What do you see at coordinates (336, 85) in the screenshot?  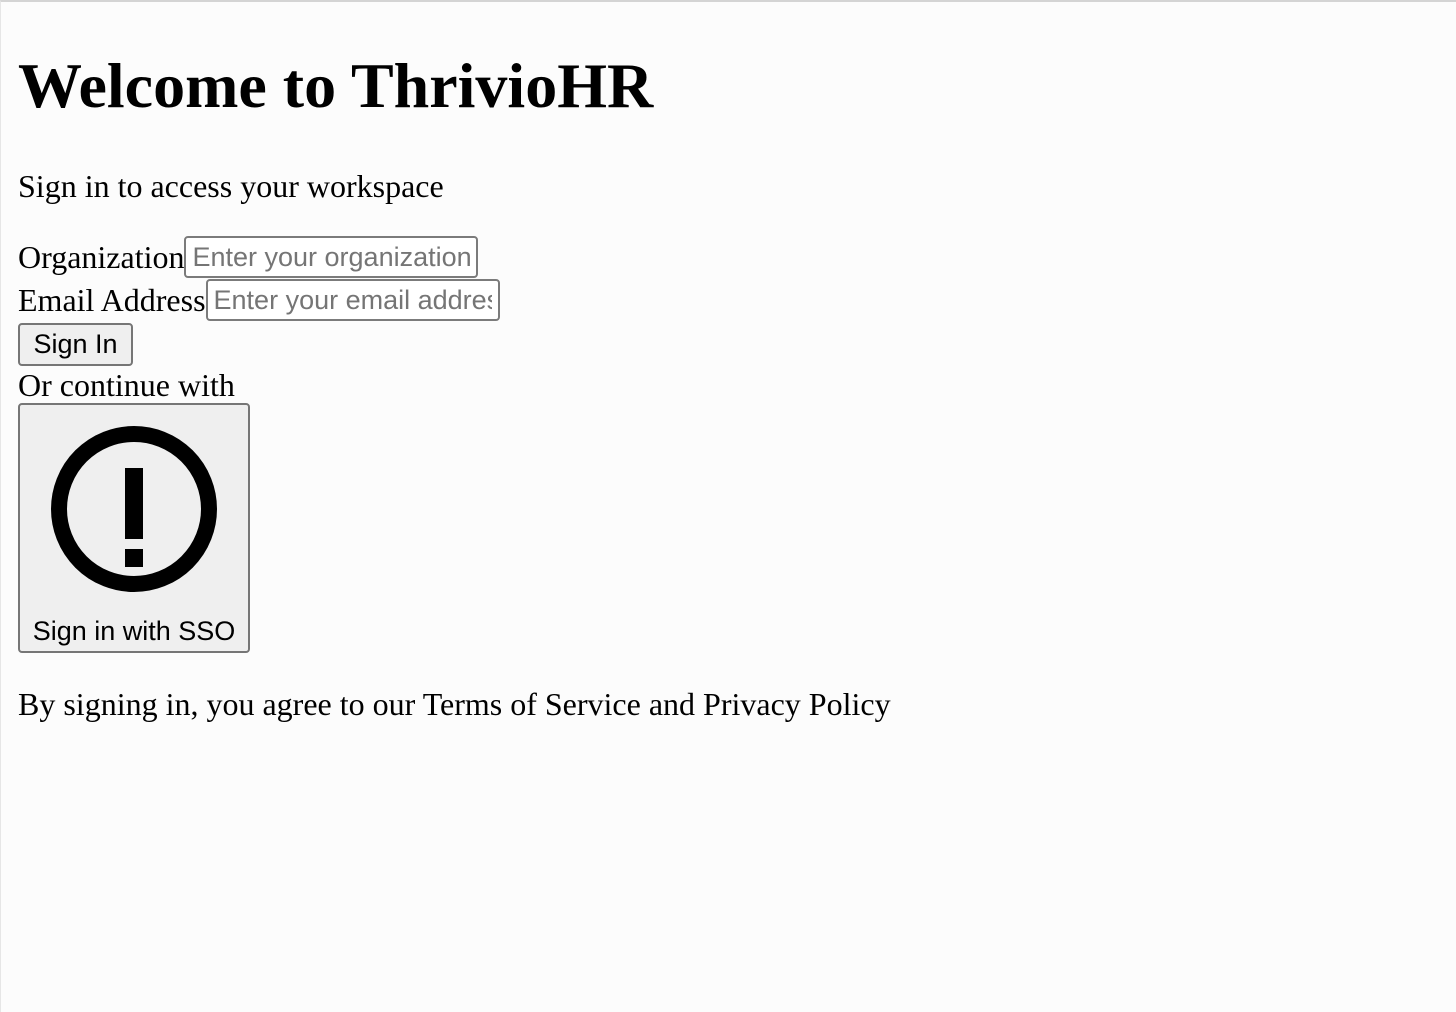 I see `page-title: Welcome to ThrivioHR` at bounding box center [336, 85].